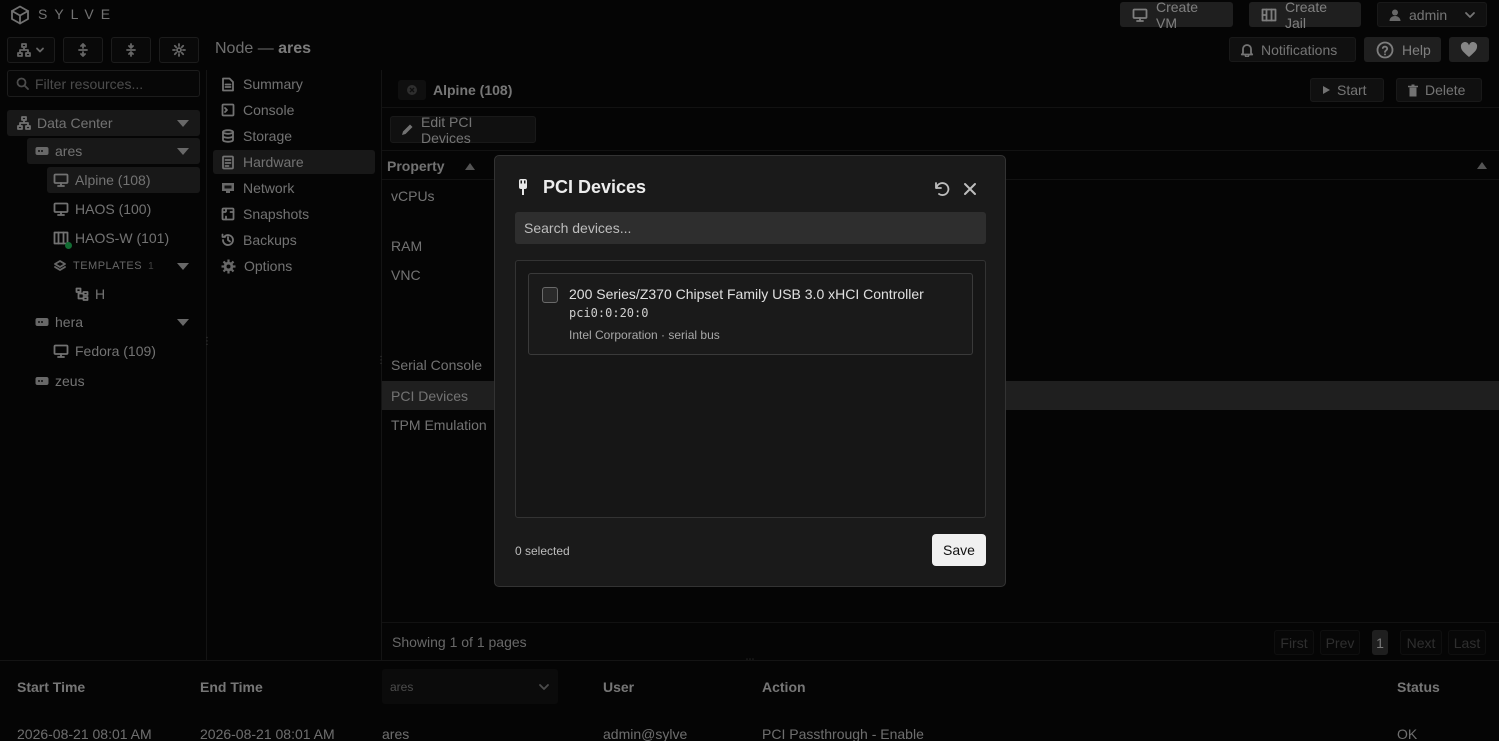 Image resolution: width=1499 pixels, height=741 pixels. I want to click on save-button: Save, so click(959, 550).